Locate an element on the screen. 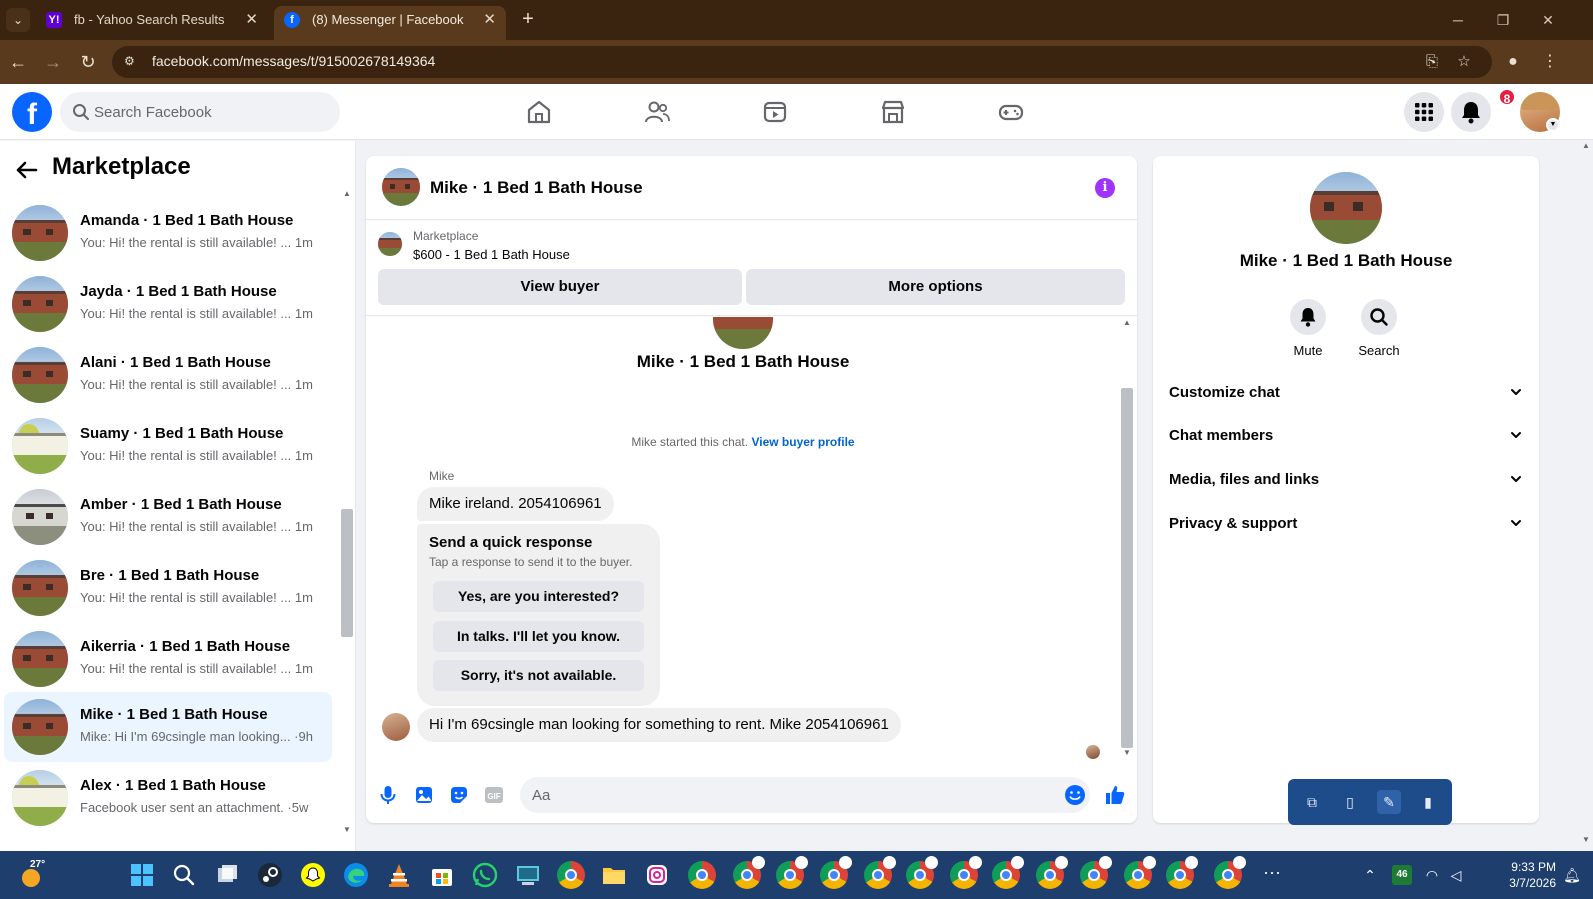 This screenshot has height=899, width=1593. customize-chat-section: Customize chat is located at coordinates (1346, 393).